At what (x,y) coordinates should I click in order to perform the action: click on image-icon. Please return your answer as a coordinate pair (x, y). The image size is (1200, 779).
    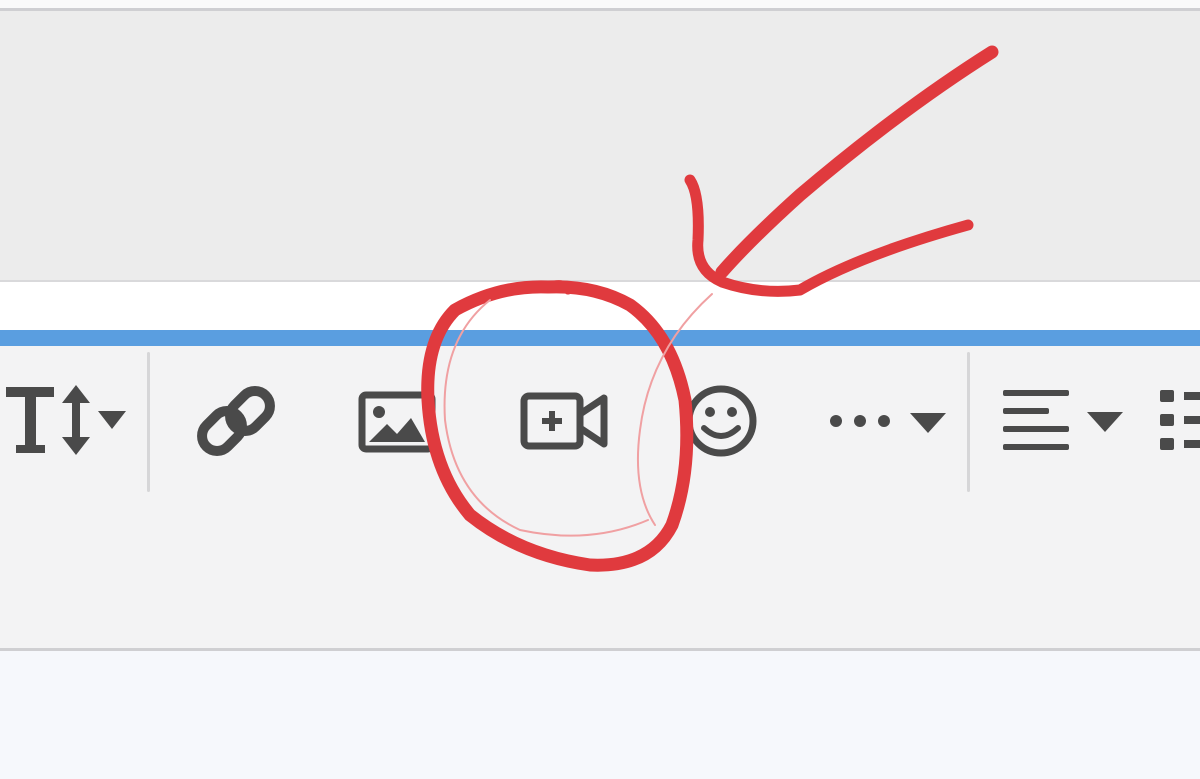
    Looking at the image, I should click on (397, 422).